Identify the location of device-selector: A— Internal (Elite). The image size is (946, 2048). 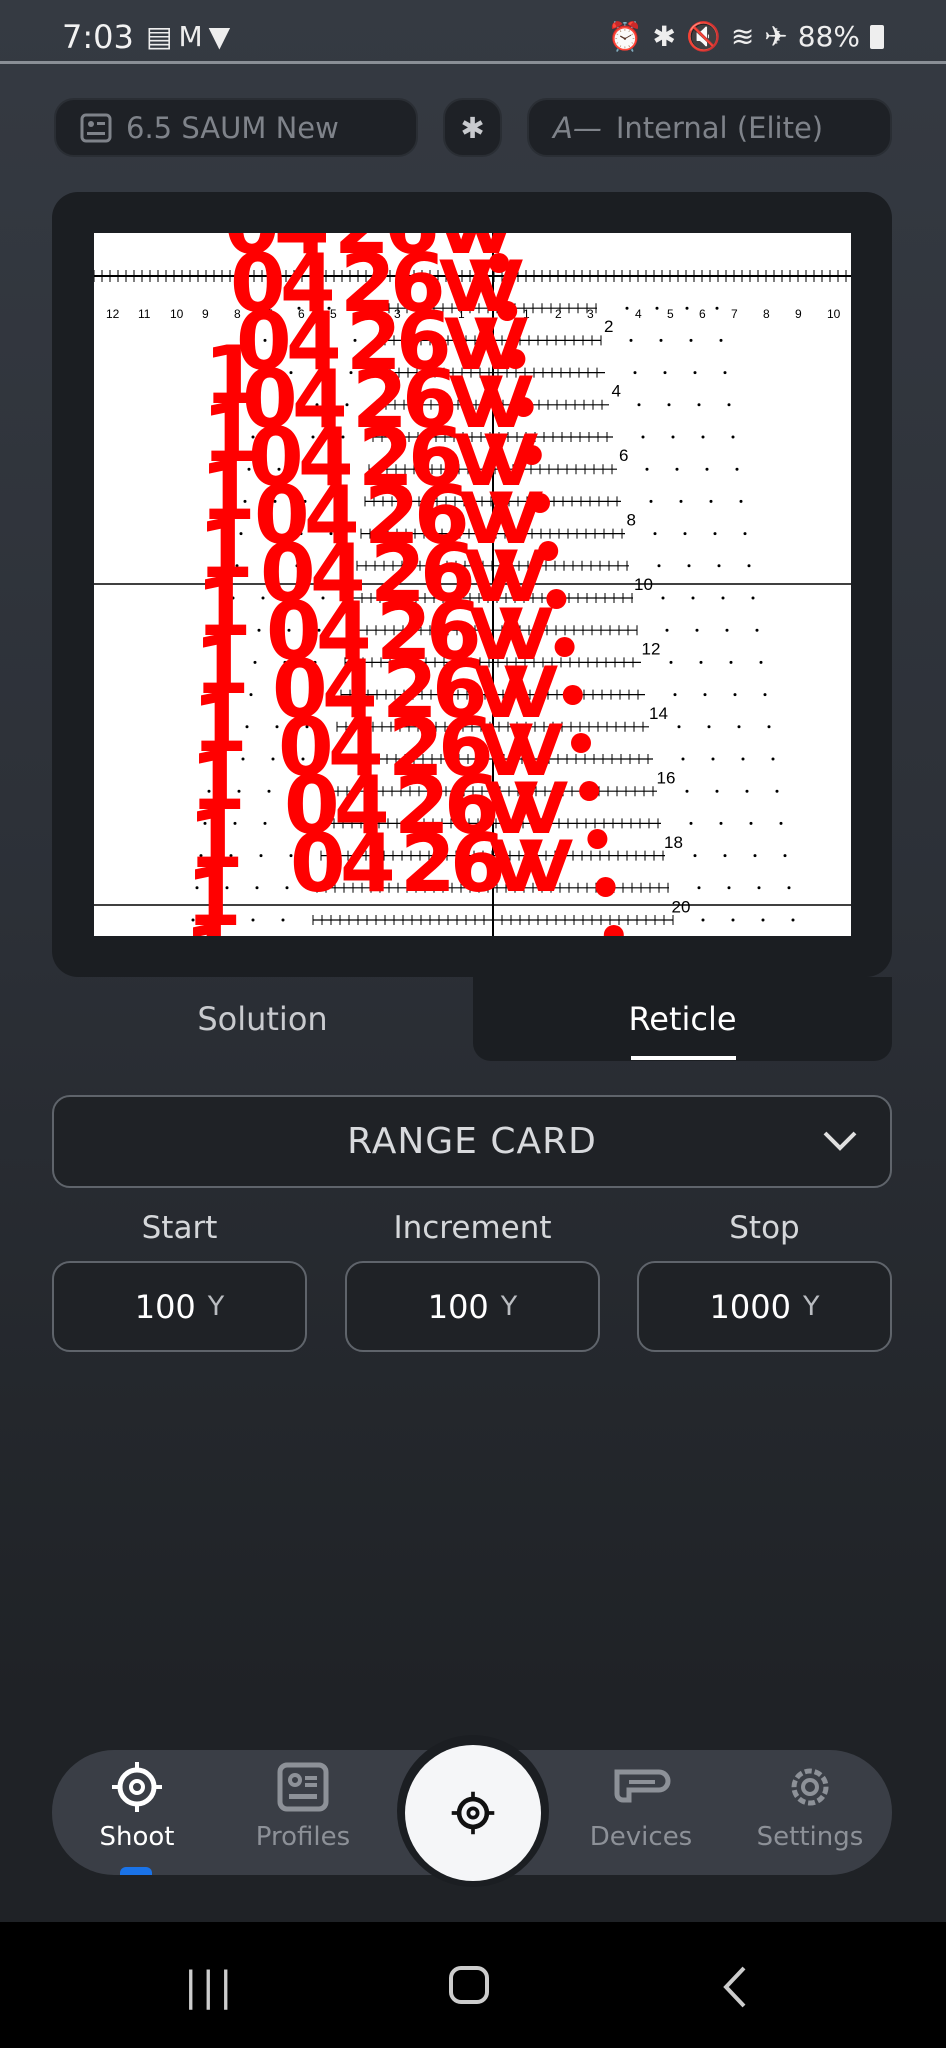
(709, 127).